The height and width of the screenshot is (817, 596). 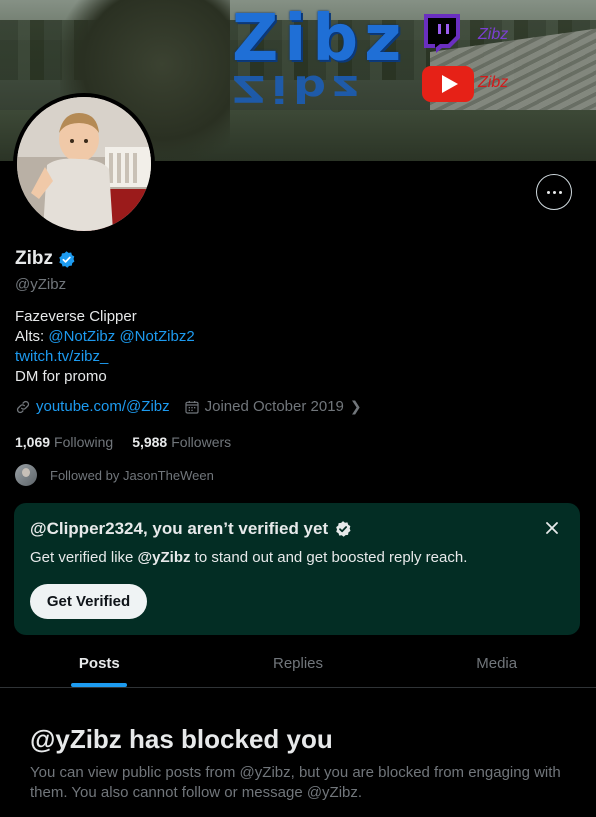 What do you see at coordinates (23, 406) in the screenshot?
I see `link-icon` at bounding box center [23, 406].